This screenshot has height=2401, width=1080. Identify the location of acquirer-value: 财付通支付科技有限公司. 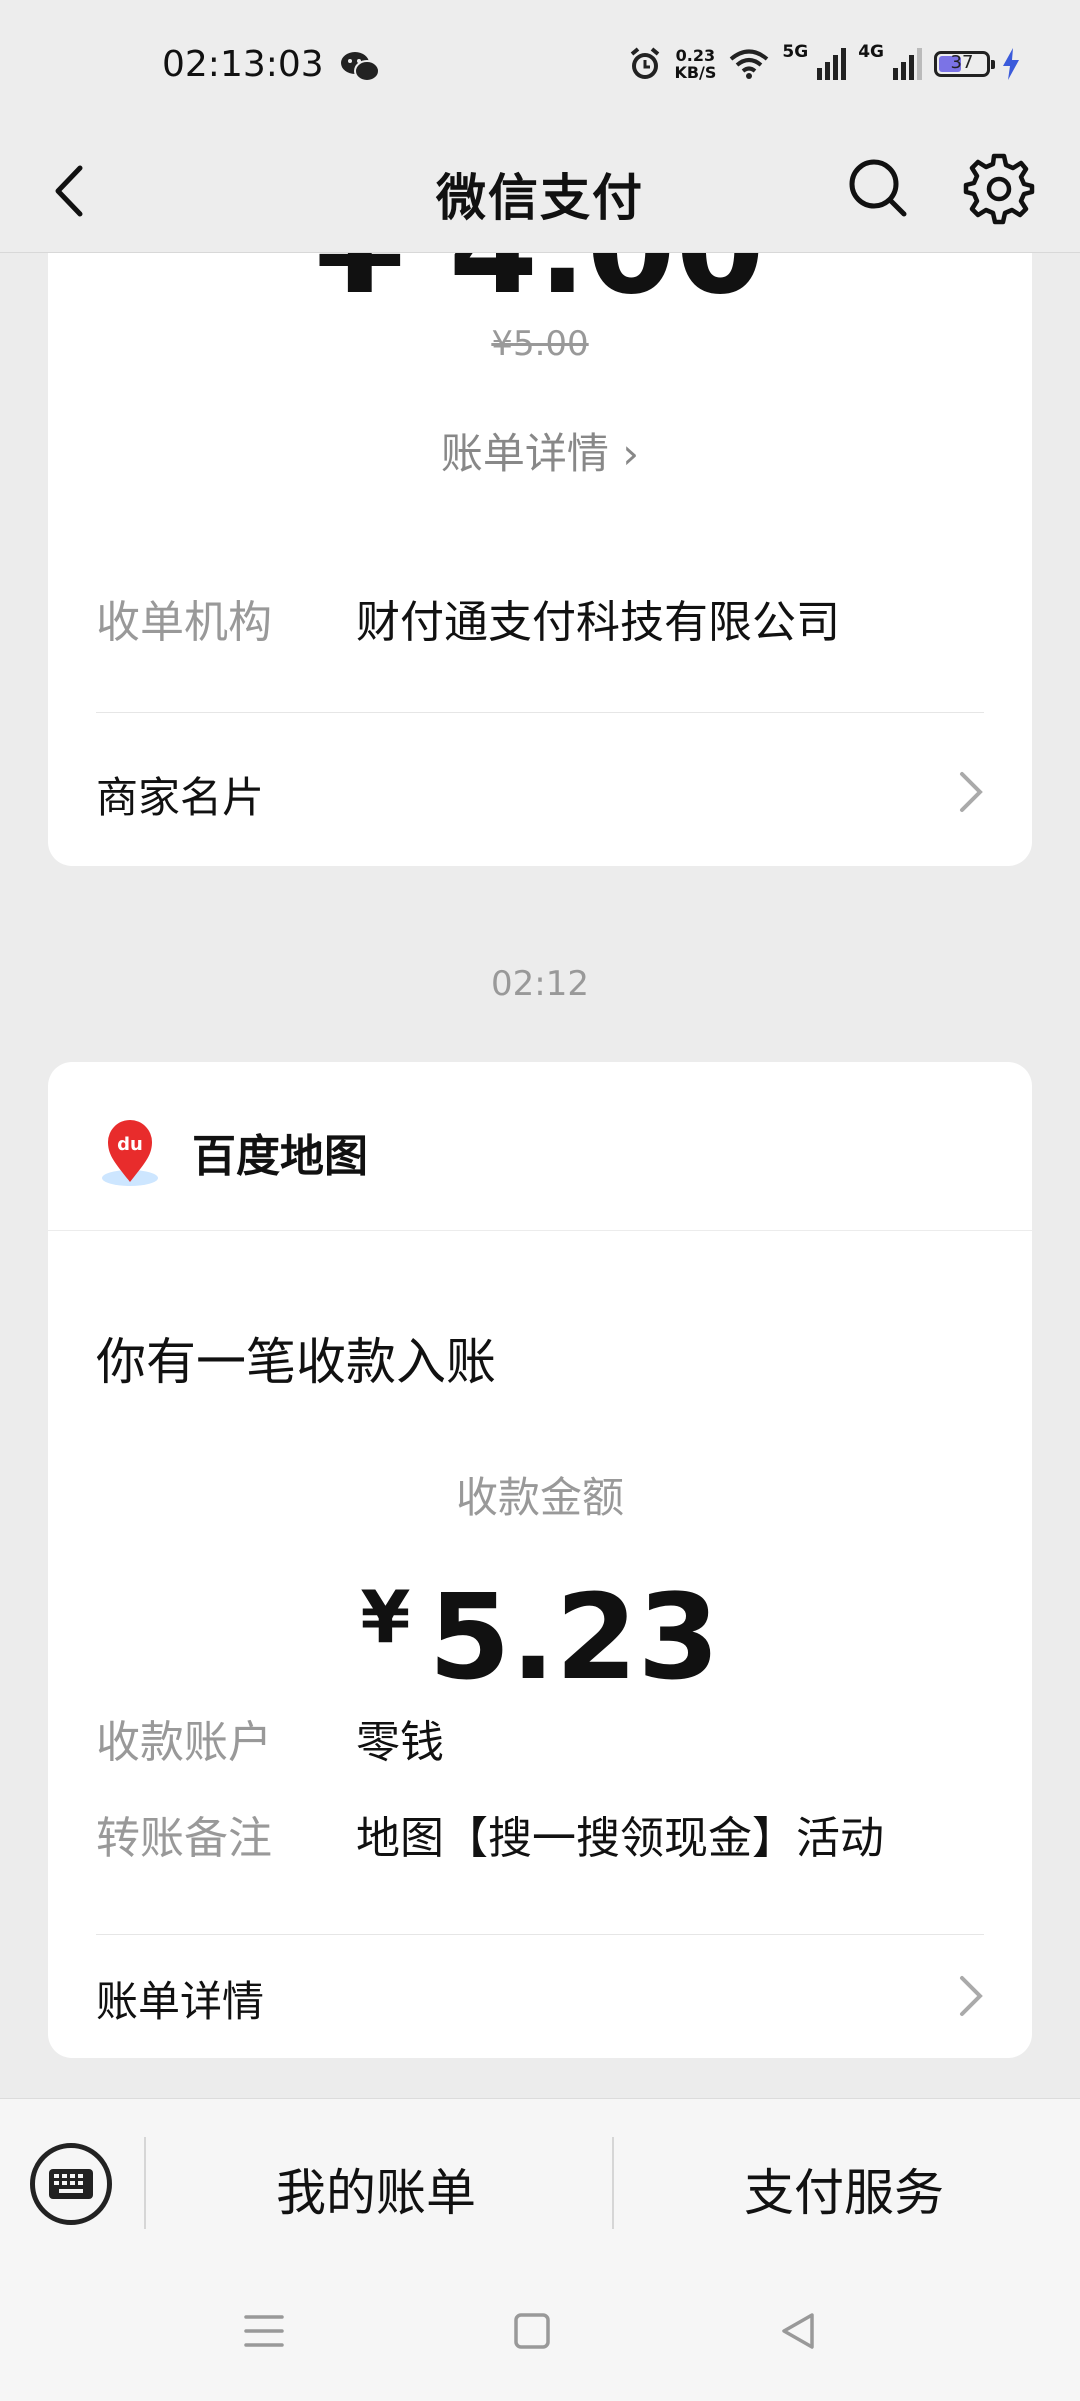
(598, 622).